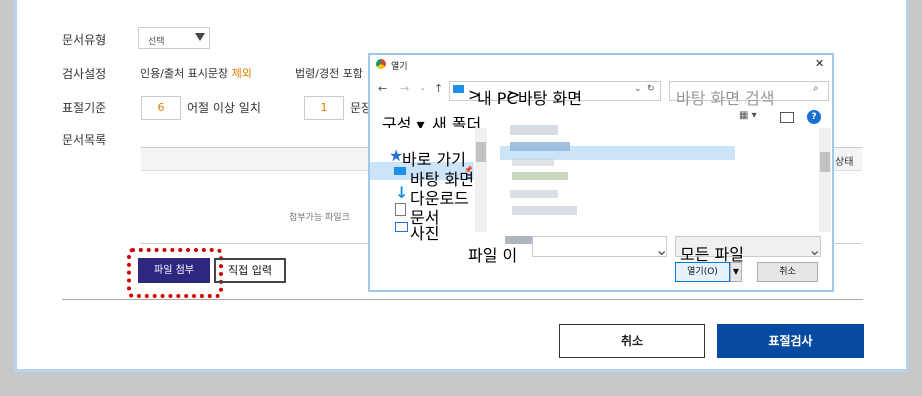 Image resolution: width=922 pixels, height=396 pixels. Describe the element at coordinates (404, 88) in the screenshot. I see `forward-arrow-icon: →` at that location.